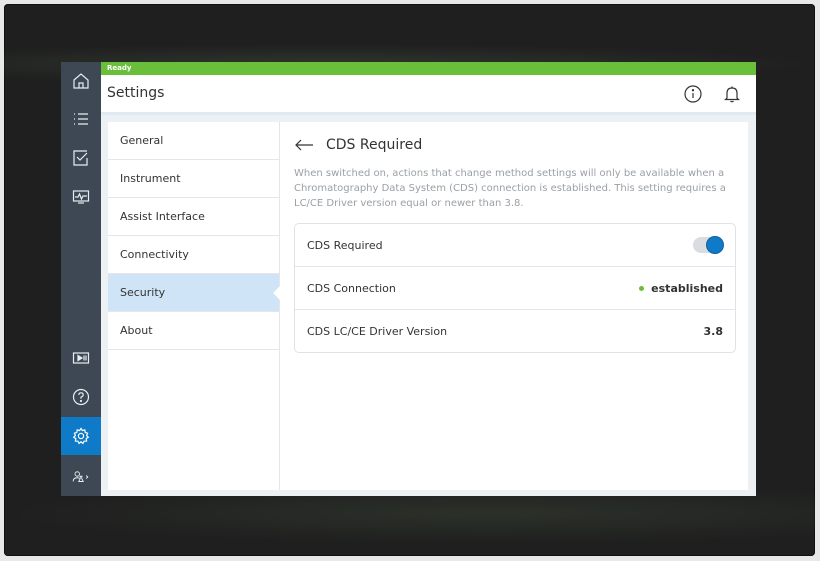  Describe the element at coordinates (81, 279) in the screenshot. I see `nav-rail` at that location.